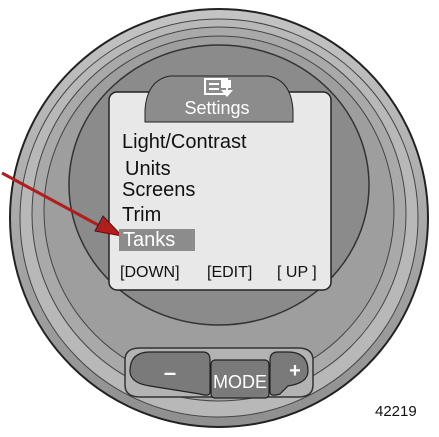 The width and height of the screenshot is (439, 437). Describe the element at coordinates (229, 273) in the screenshot. I see `softkey-edit: [EDIT]` at that location.